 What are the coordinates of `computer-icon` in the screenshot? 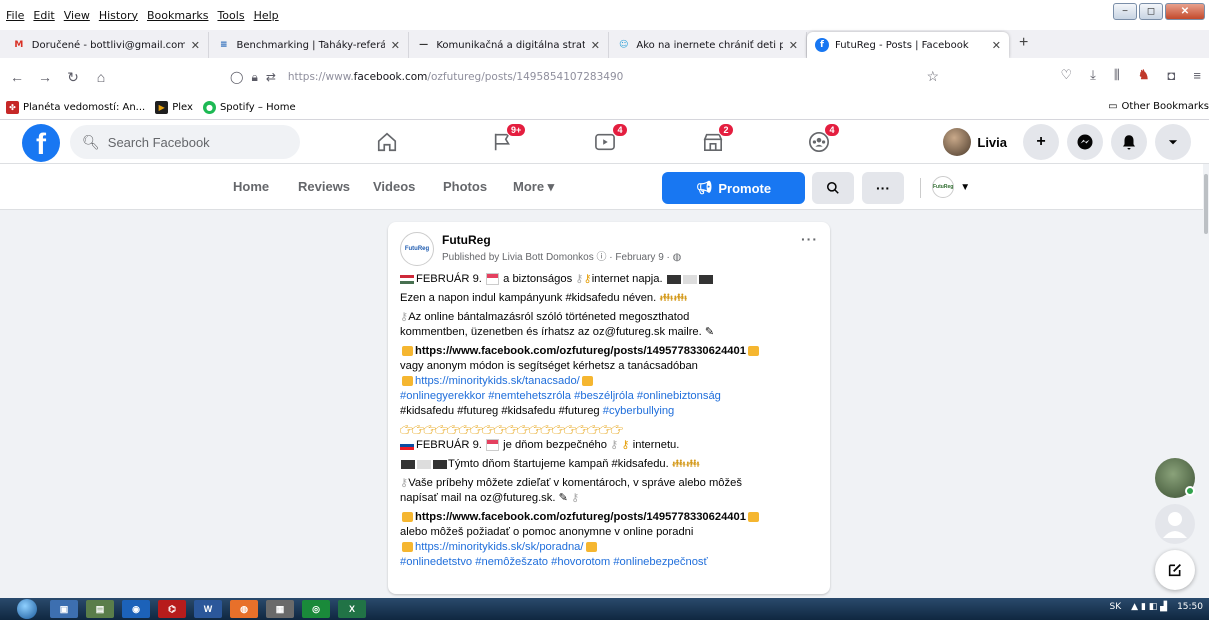 It's located at (689, 279).